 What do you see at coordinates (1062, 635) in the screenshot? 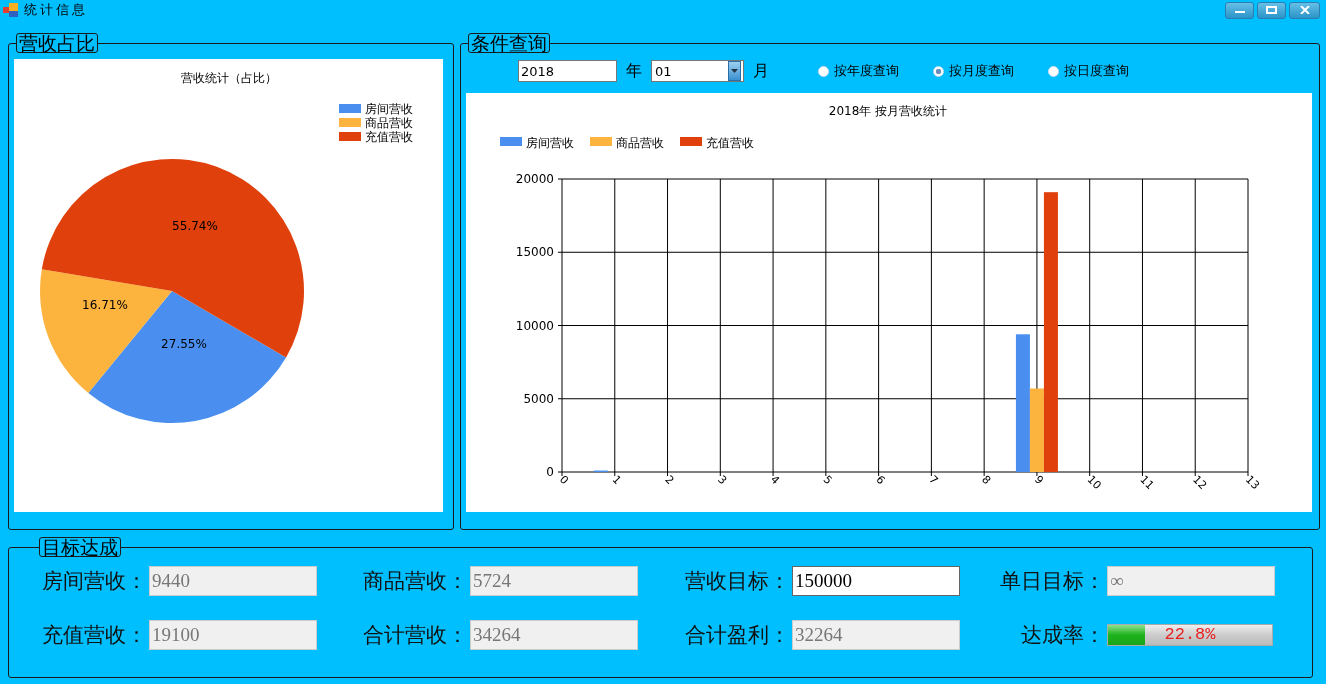
I see `field-label: 达成率：` at bounding box center [1062, 635].